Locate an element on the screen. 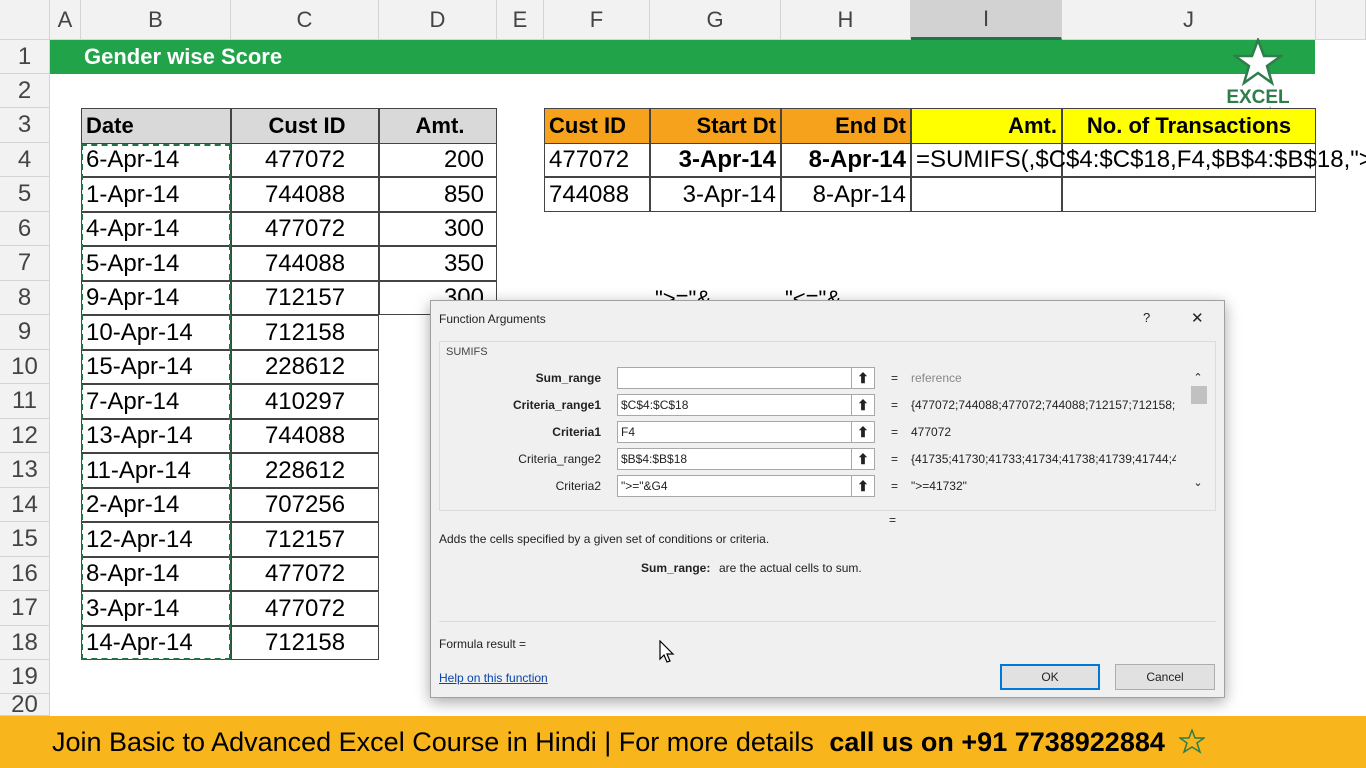  dialog-divider is located at coordinates (827, 621).